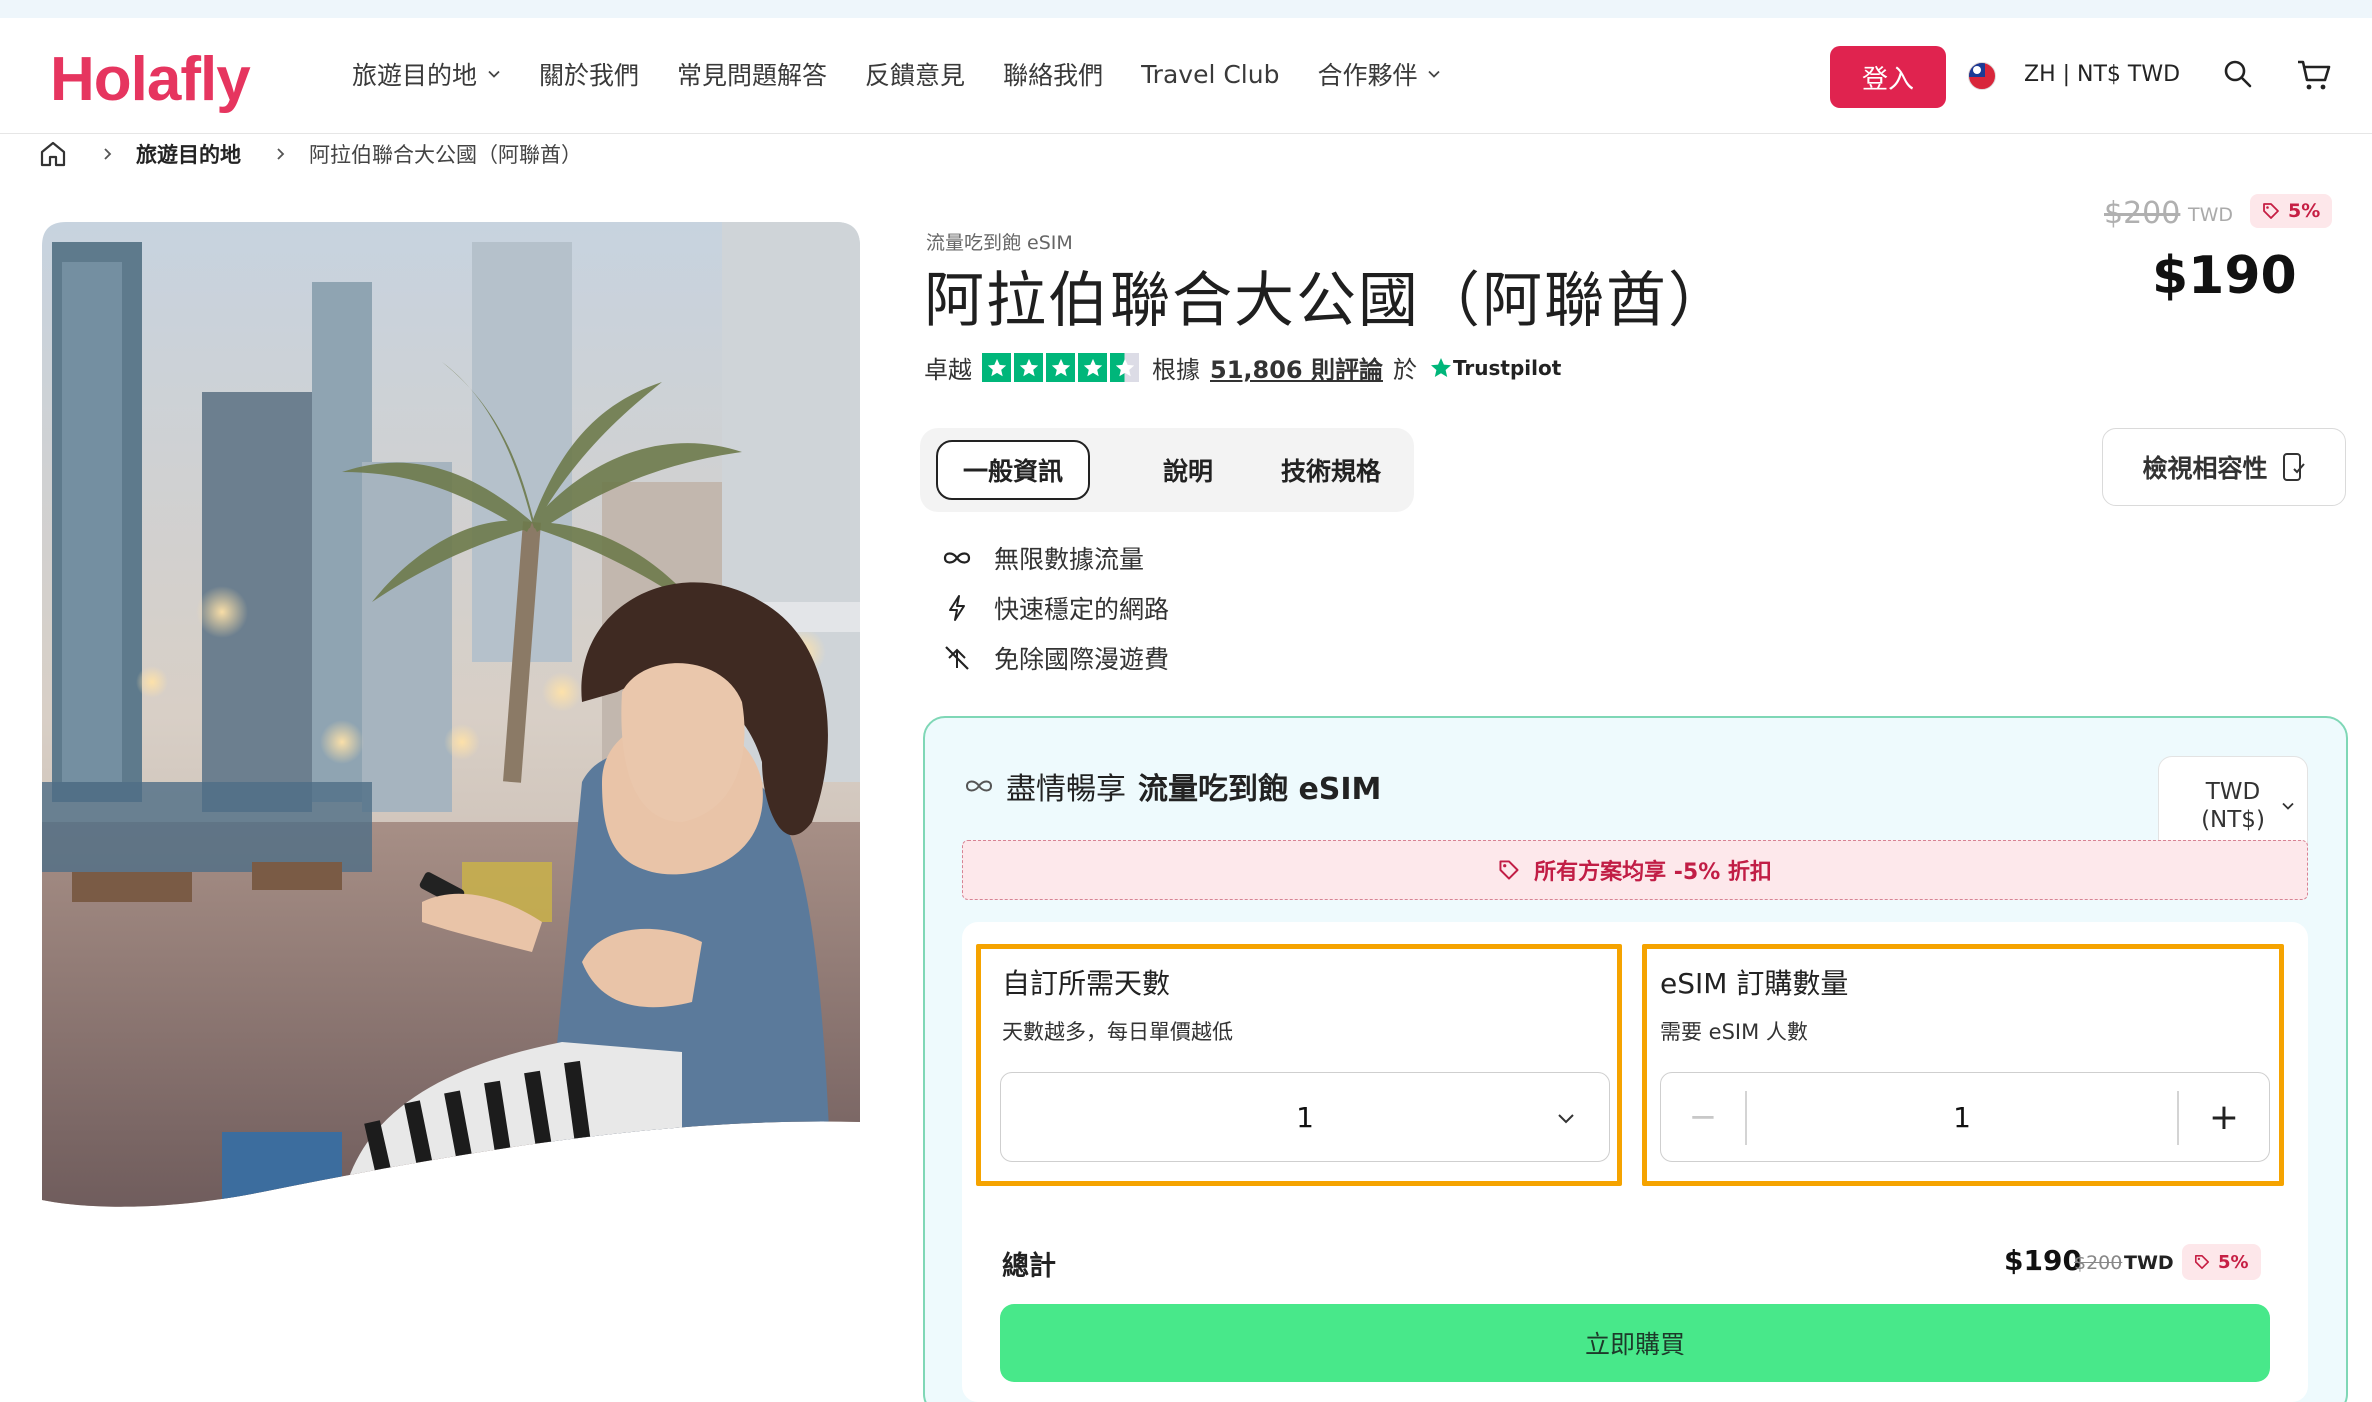  I want to click on locale-selector: ZH | NT$ TWD, so click(2102, 74).